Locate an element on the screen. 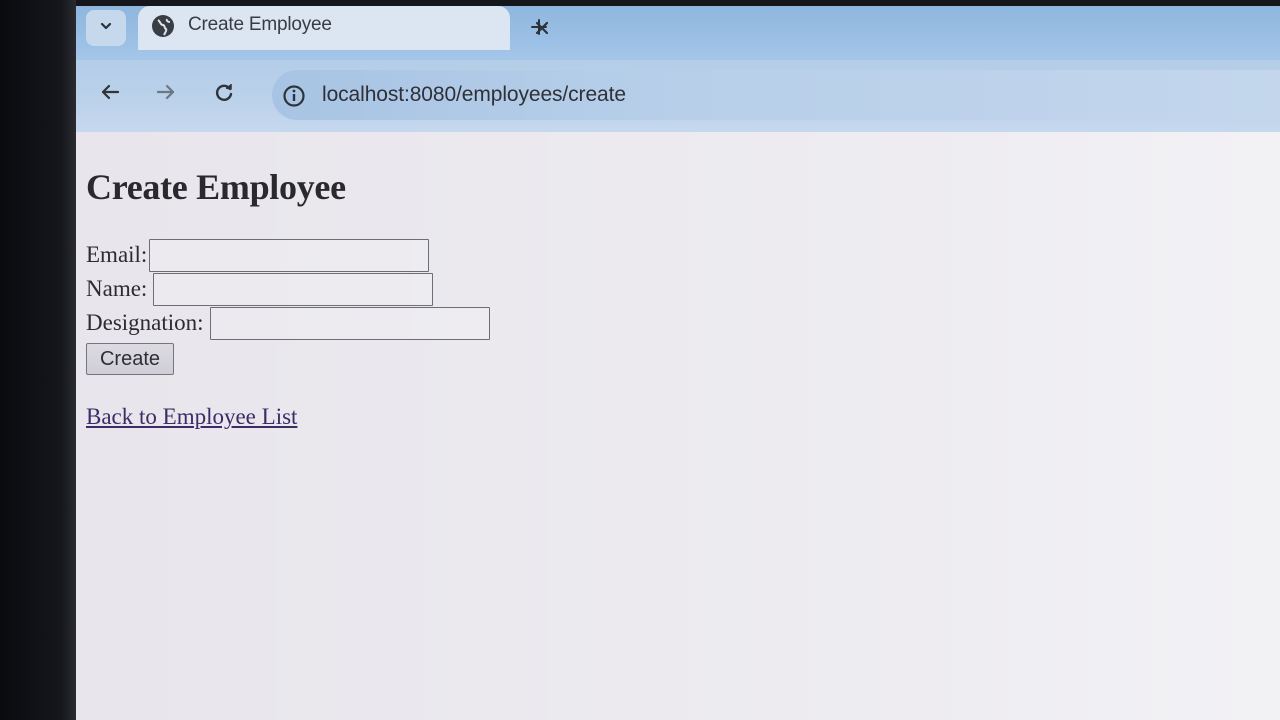  chevron-down-icon is located at coordinates (106, 28).